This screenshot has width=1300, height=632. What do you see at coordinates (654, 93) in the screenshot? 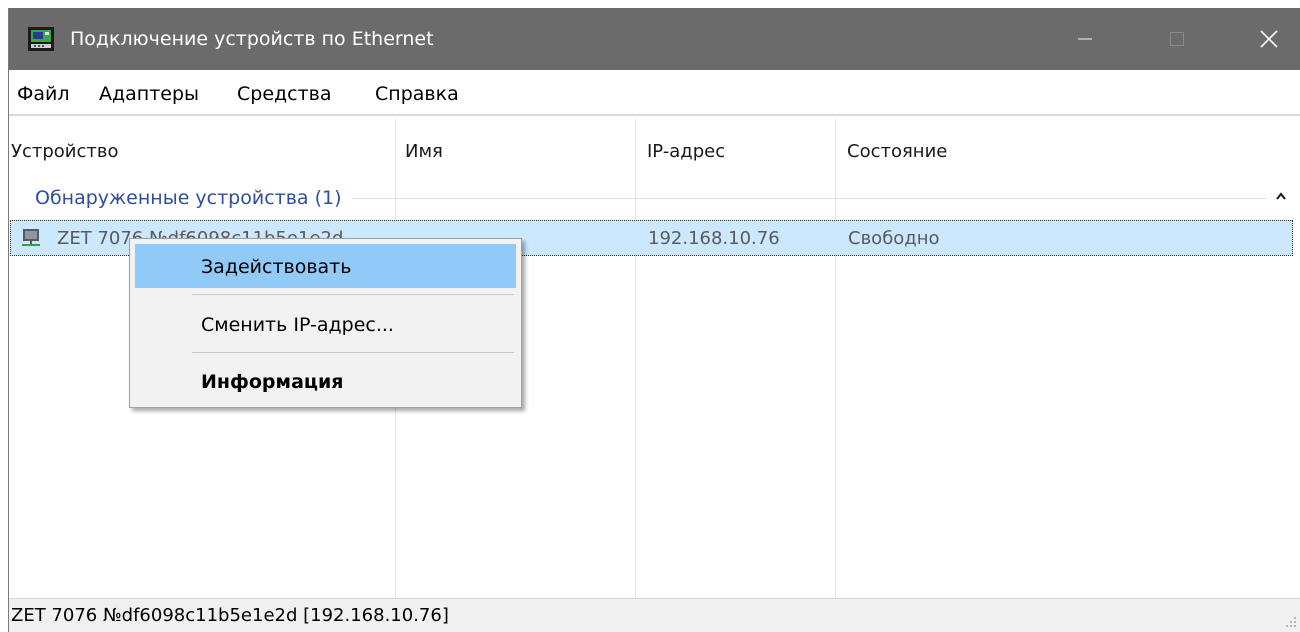
I see `menu-bar: Файл Адаптеры Средства Справка` at bounding box center [654, 93].